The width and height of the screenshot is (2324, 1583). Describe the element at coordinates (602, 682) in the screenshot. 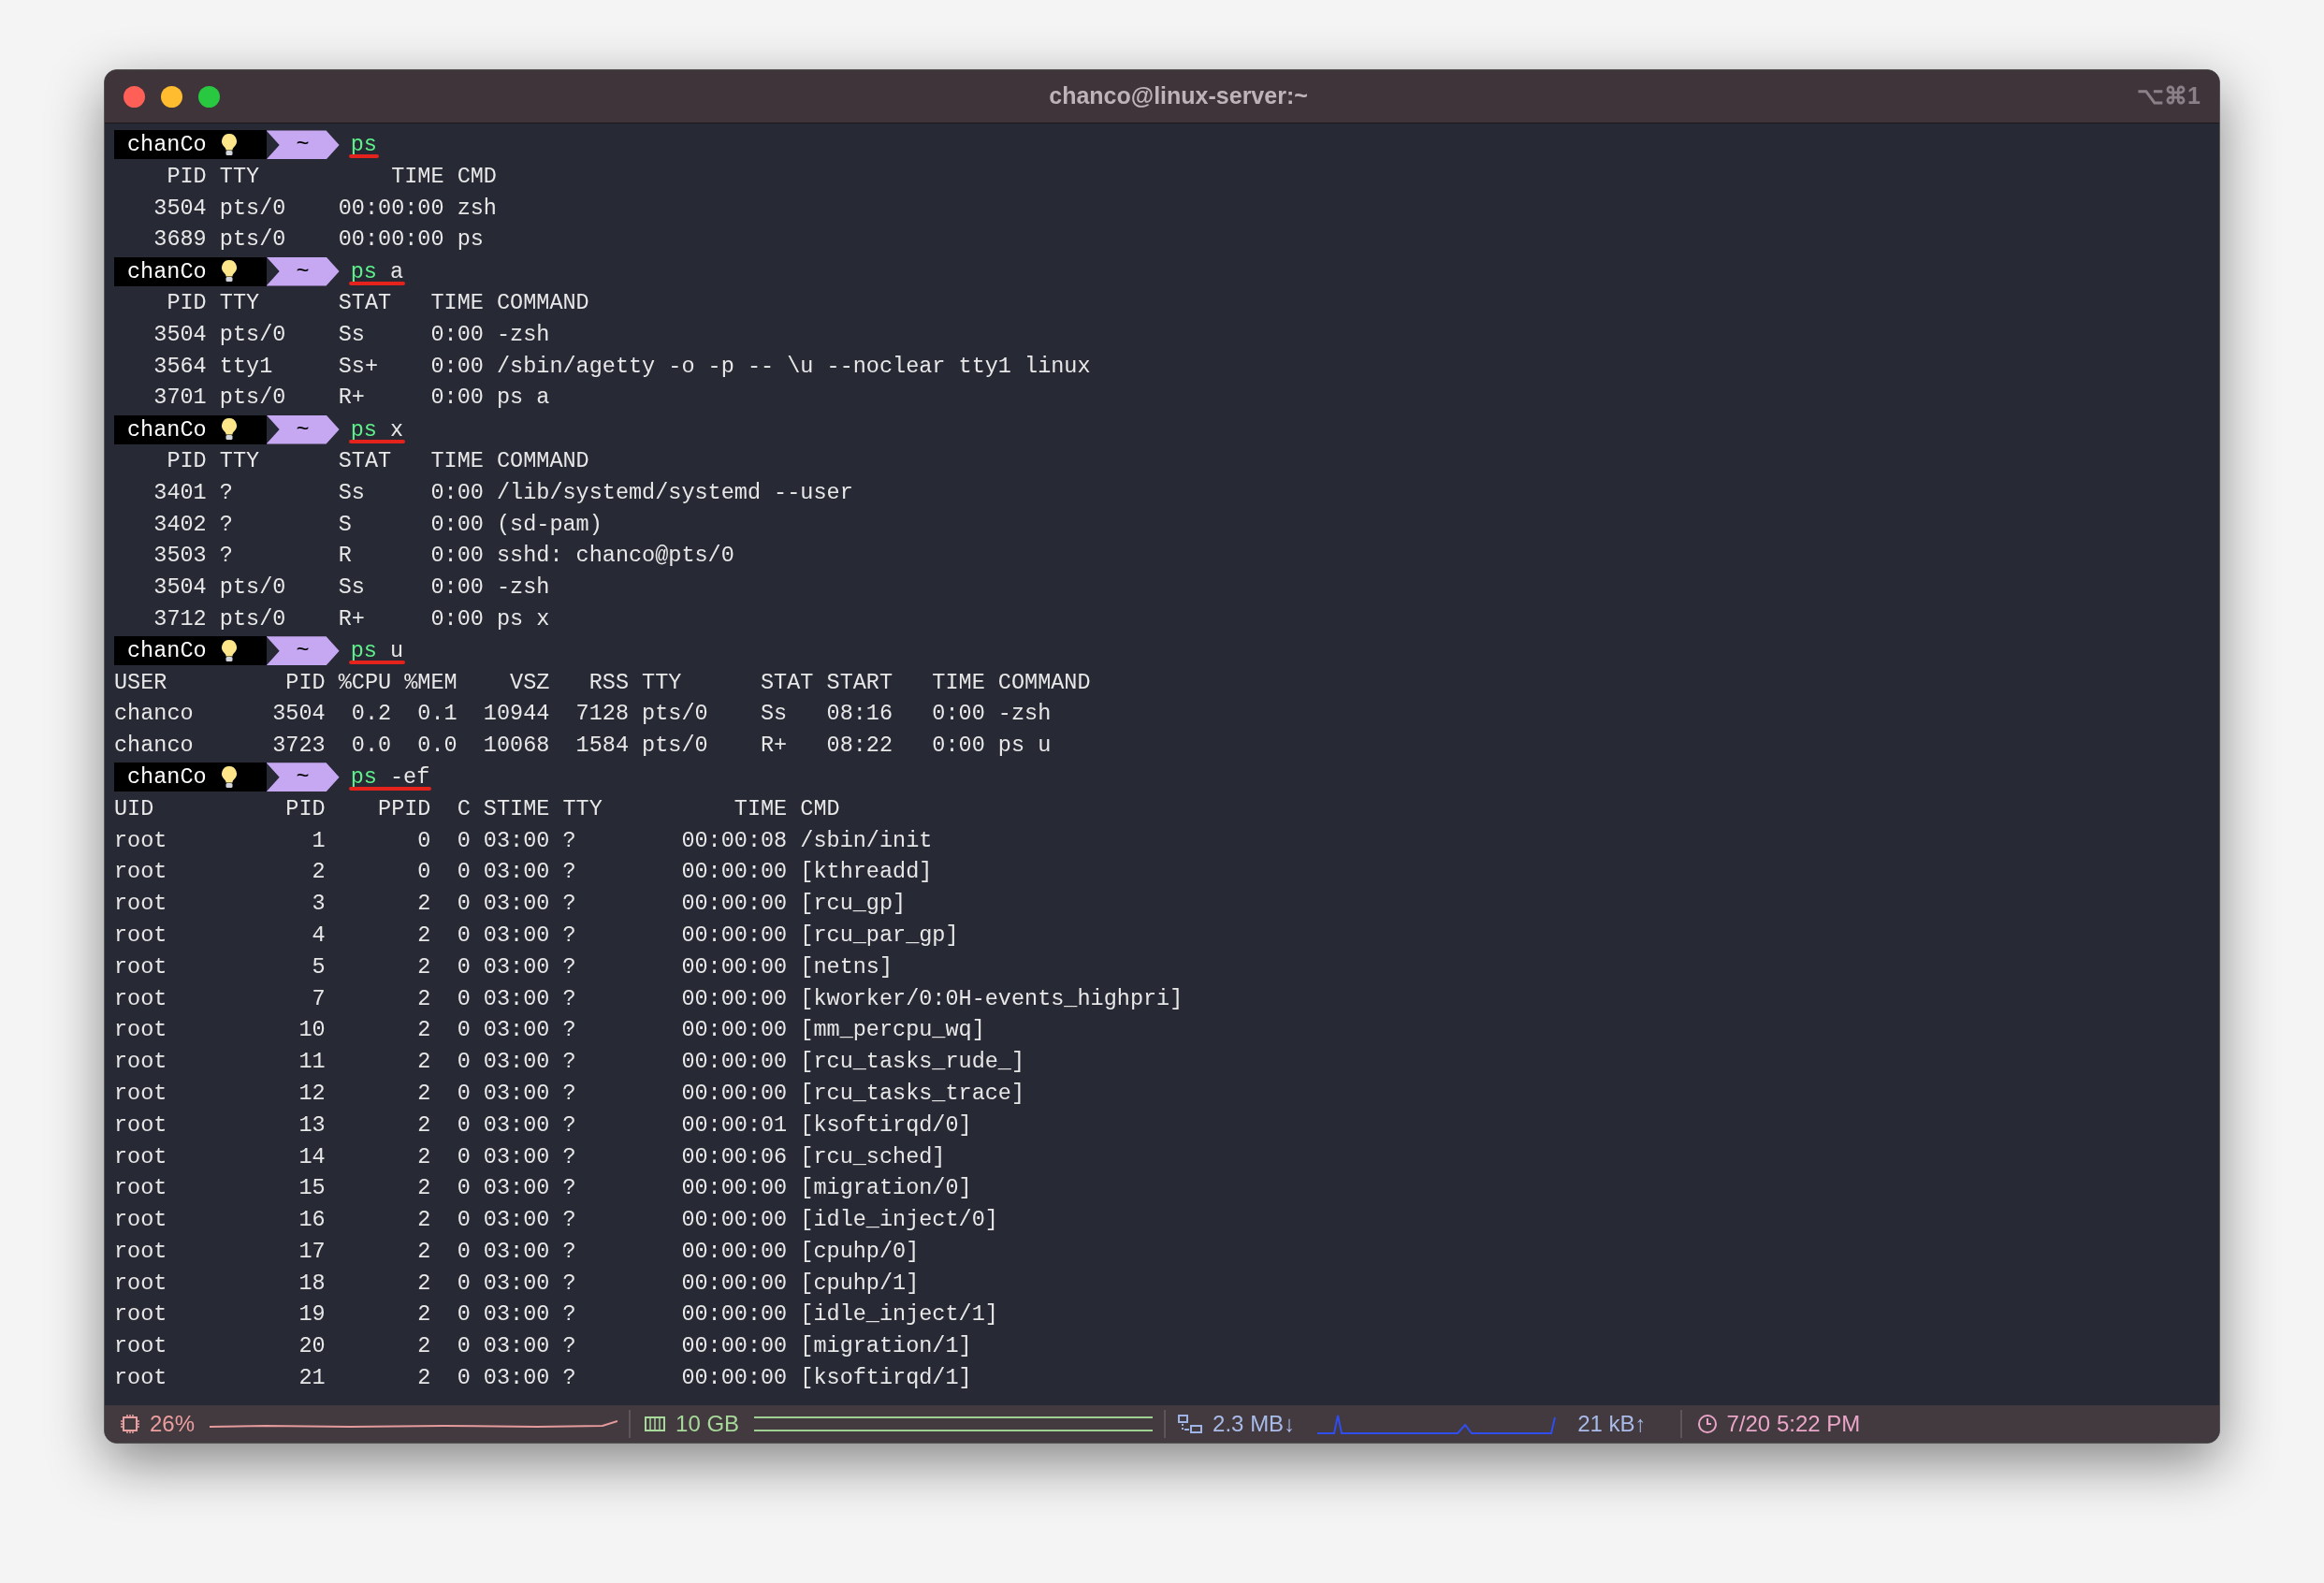

I see `output-line: USER PID %CPU %MEM VSZ RSS TTY STAT START TIME COMMAND` at that location.